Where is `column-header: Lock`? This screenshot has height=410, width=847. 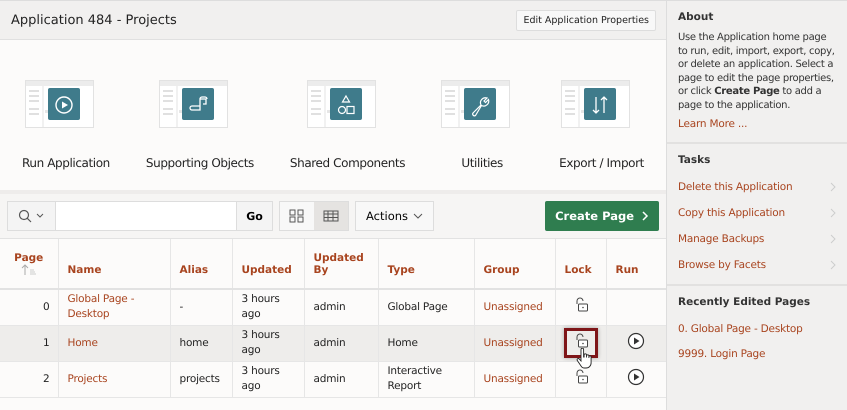
column-header: Lock is located at coordinates (578, 270).